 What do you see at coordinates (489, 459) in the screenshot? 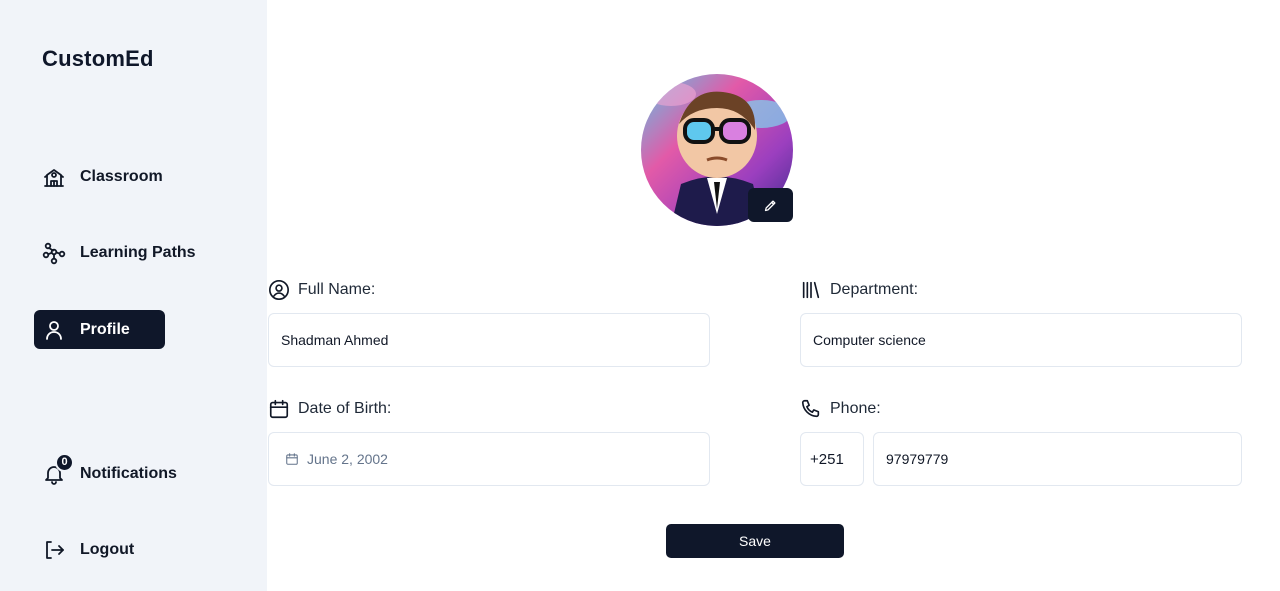
I see `dob-input: June 2, 2002` at bounding box center [489, 459].